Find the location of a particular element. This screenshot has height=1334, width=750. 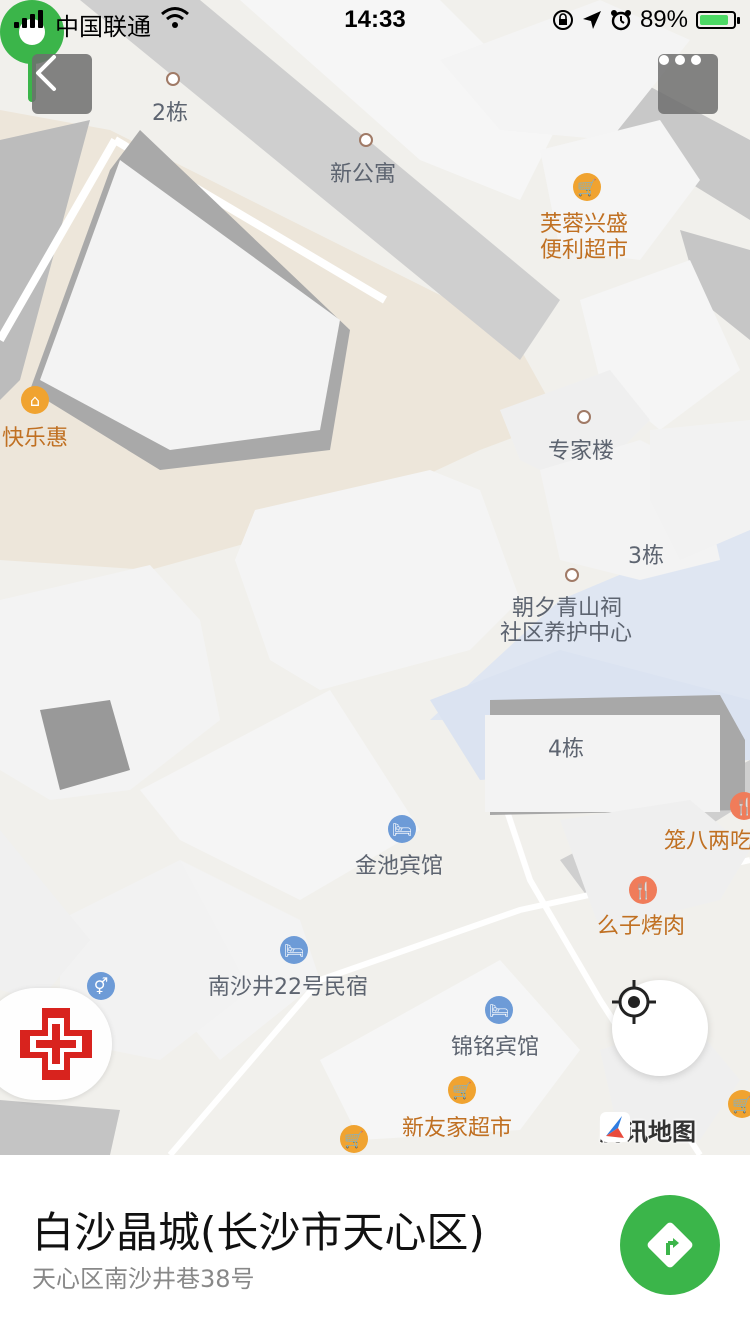

label-yaozi: 么子烤肉 is located at coordinates (641, 926).